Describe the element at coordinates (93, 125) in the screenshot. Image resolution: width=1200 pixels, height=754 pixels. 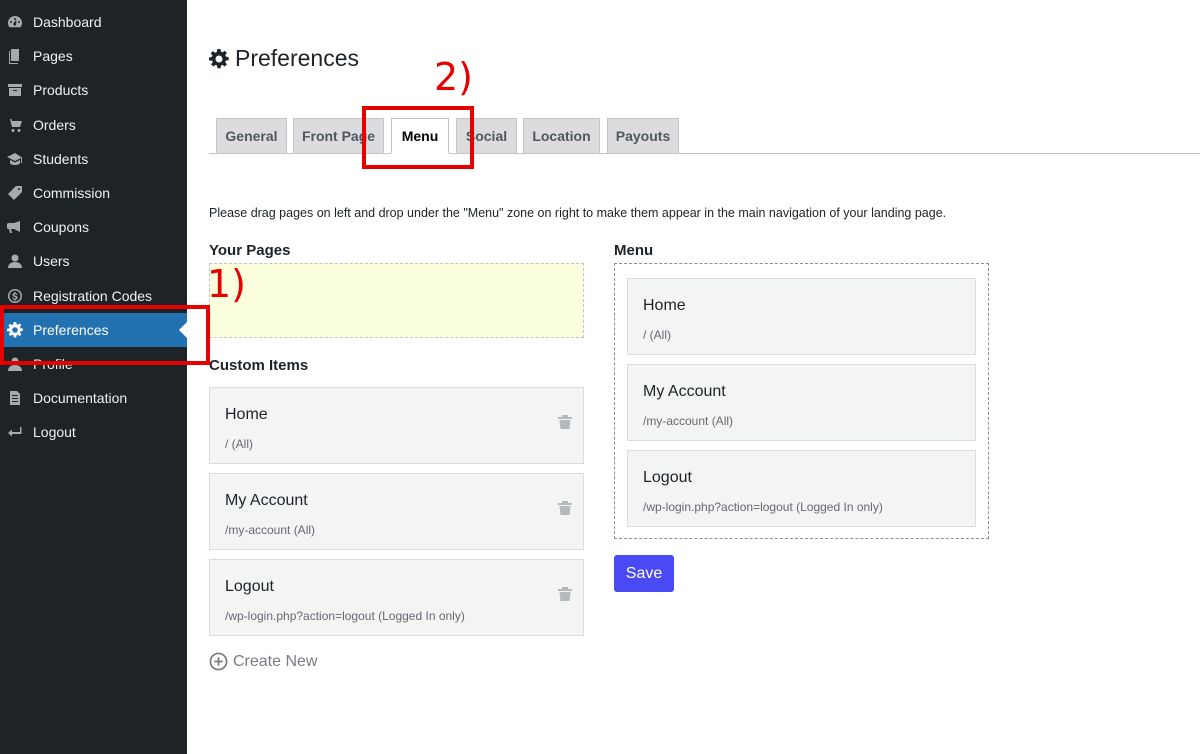
I see `sidebar-item-orders: Orders` at that location.